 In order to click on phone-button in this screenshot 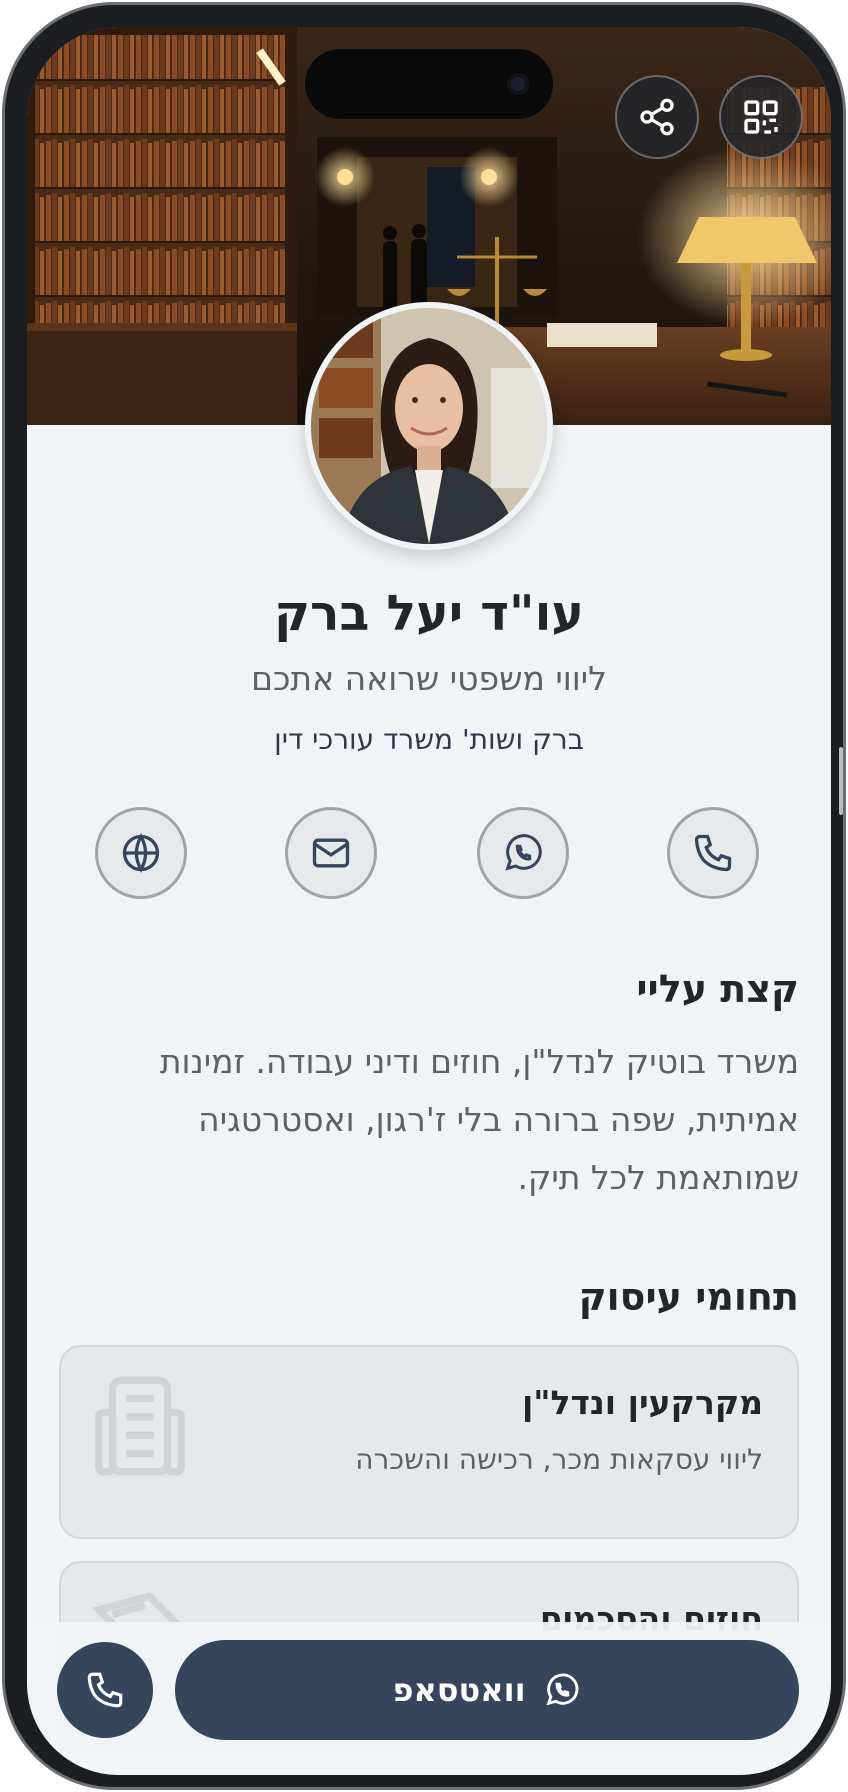, I will do `click(713, 853)`.